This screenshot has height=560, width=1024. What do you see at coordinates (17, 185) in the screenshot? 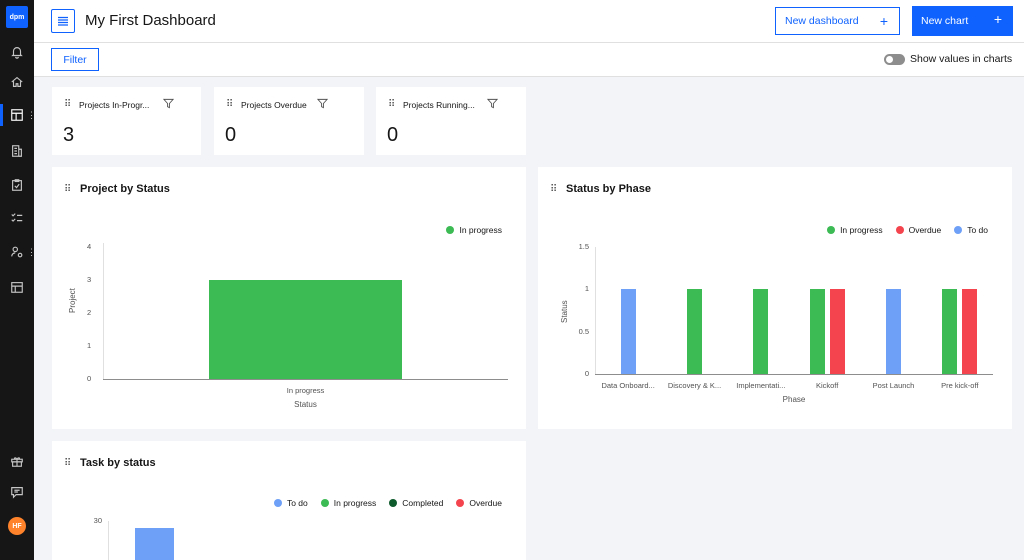
I see `clipboard-icon` at bounding box center [17, 185].